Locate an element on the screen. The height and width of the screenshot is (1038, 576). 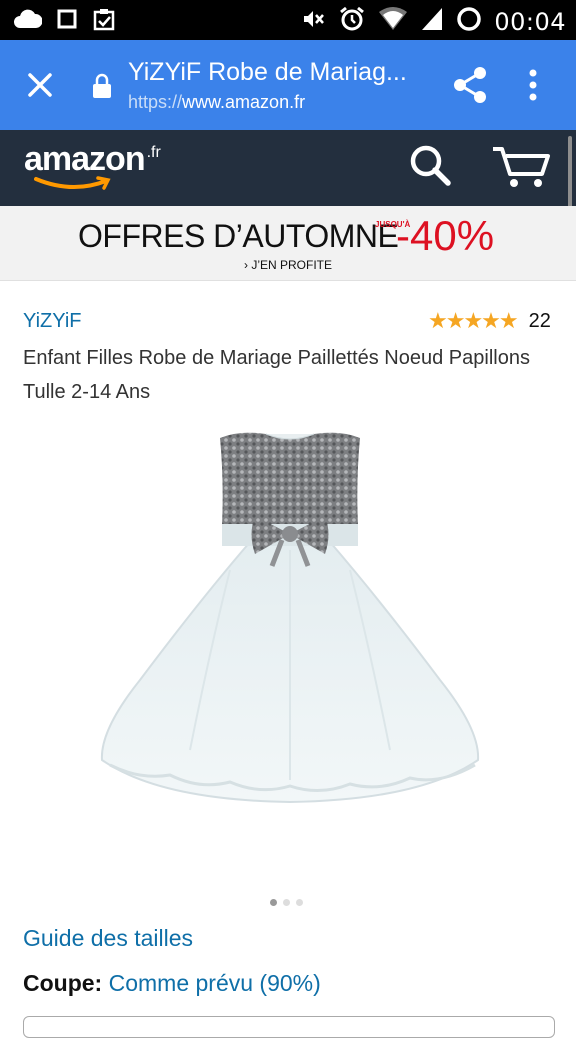
fit-value-link: Comme prévu (90%) is located at coordinates (215, 983).